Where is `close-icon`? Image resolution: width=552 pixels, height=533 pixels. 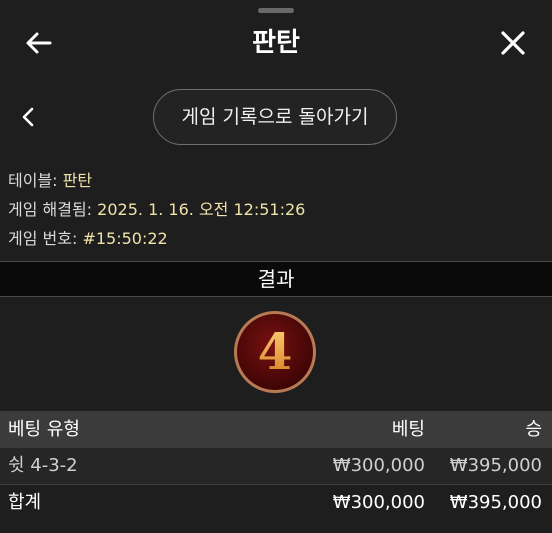 close-icon is located at coordinates (513, 43).